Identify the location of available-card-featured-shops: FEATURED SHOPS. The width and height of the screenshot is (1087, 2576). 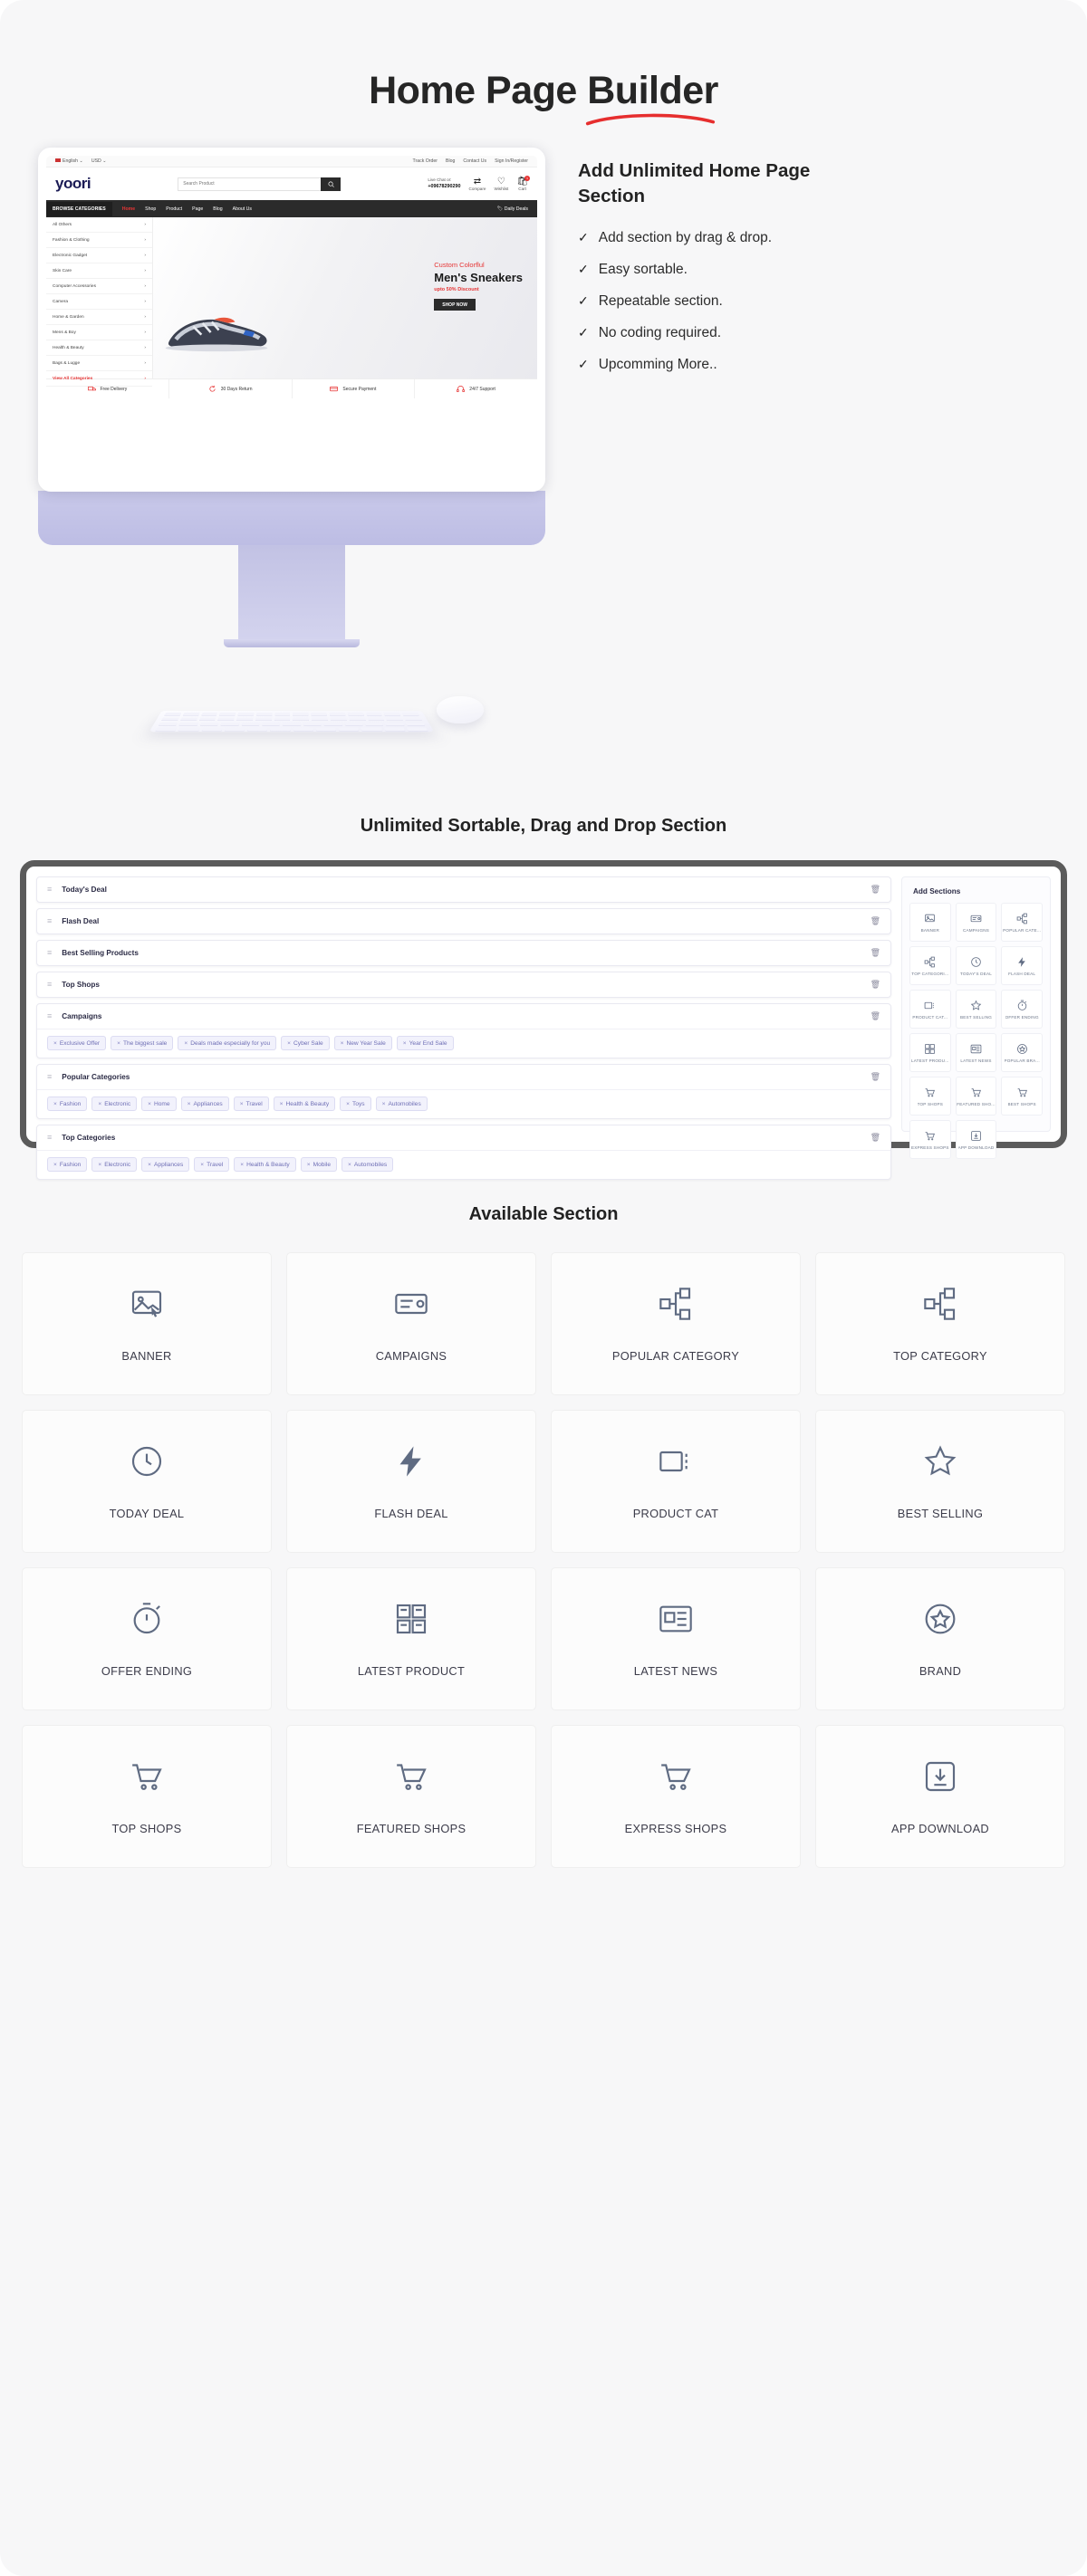
(411, 1796).